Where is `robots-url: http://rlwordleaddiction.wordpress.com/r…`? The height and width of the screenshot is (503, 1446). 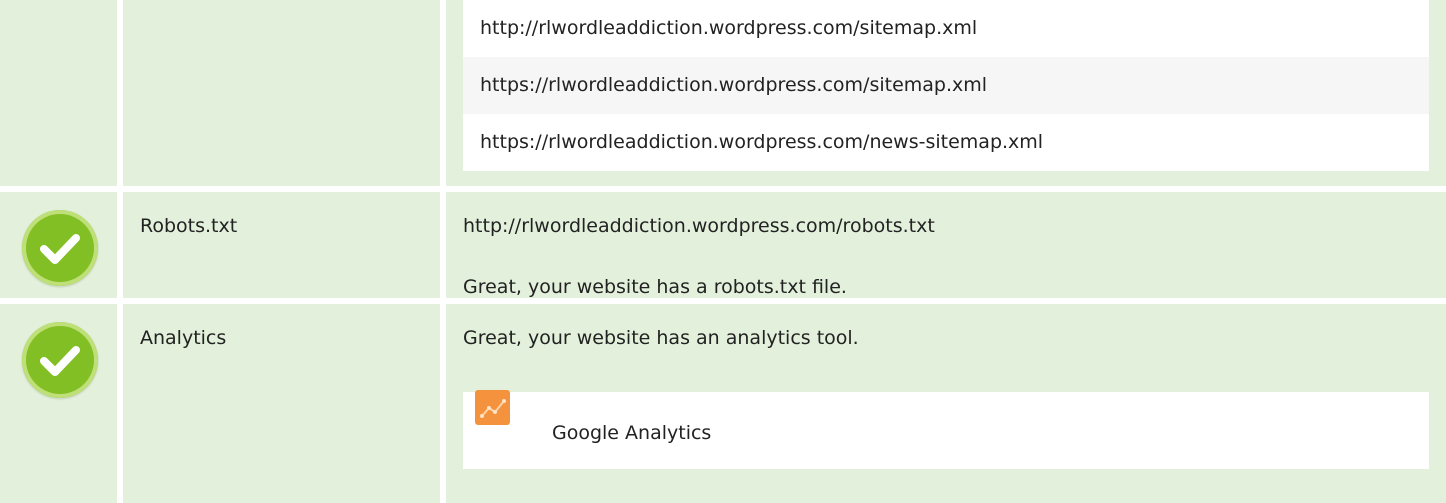 robots-url: http://rlwordleaddiction.wordpress.com/r… is located at coordinates (699, 226).